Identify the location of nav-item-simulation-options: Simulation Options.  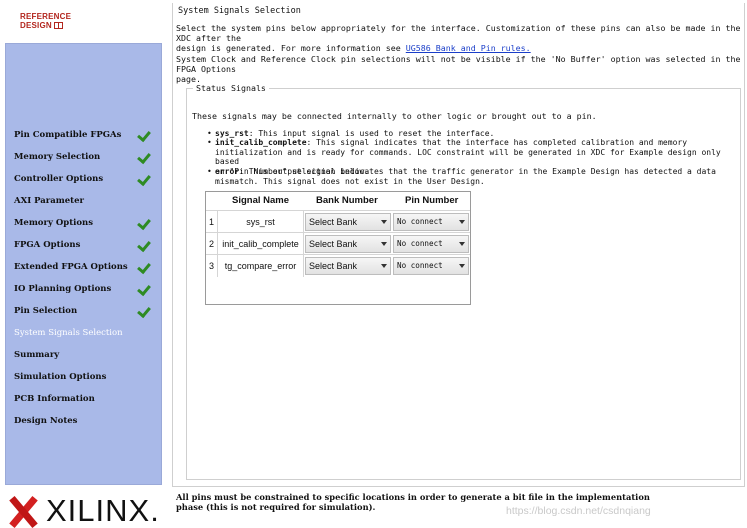
(87, 377).